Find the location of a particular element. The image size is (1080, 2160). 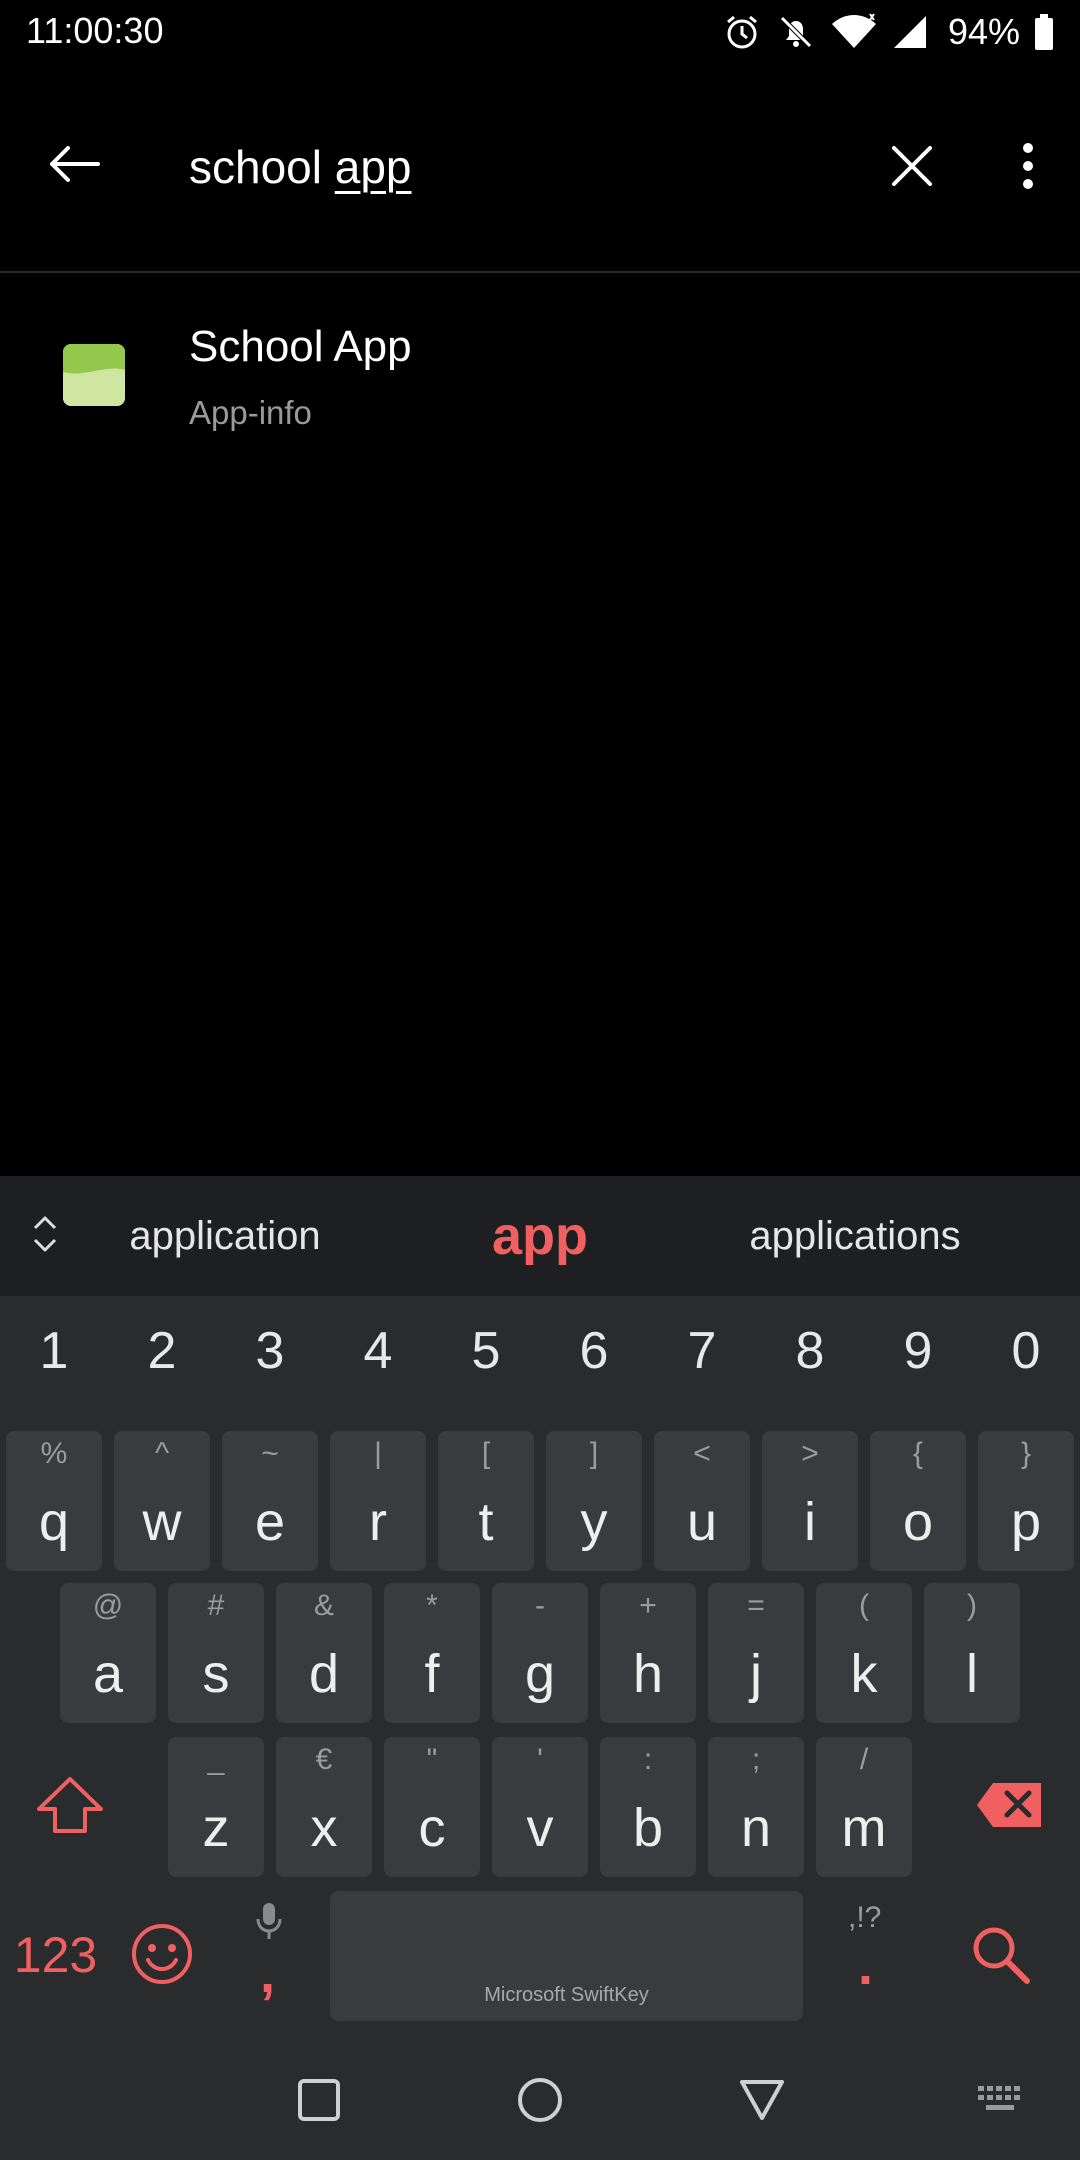

key-i-label: i is located at coordinates (810, 1522).